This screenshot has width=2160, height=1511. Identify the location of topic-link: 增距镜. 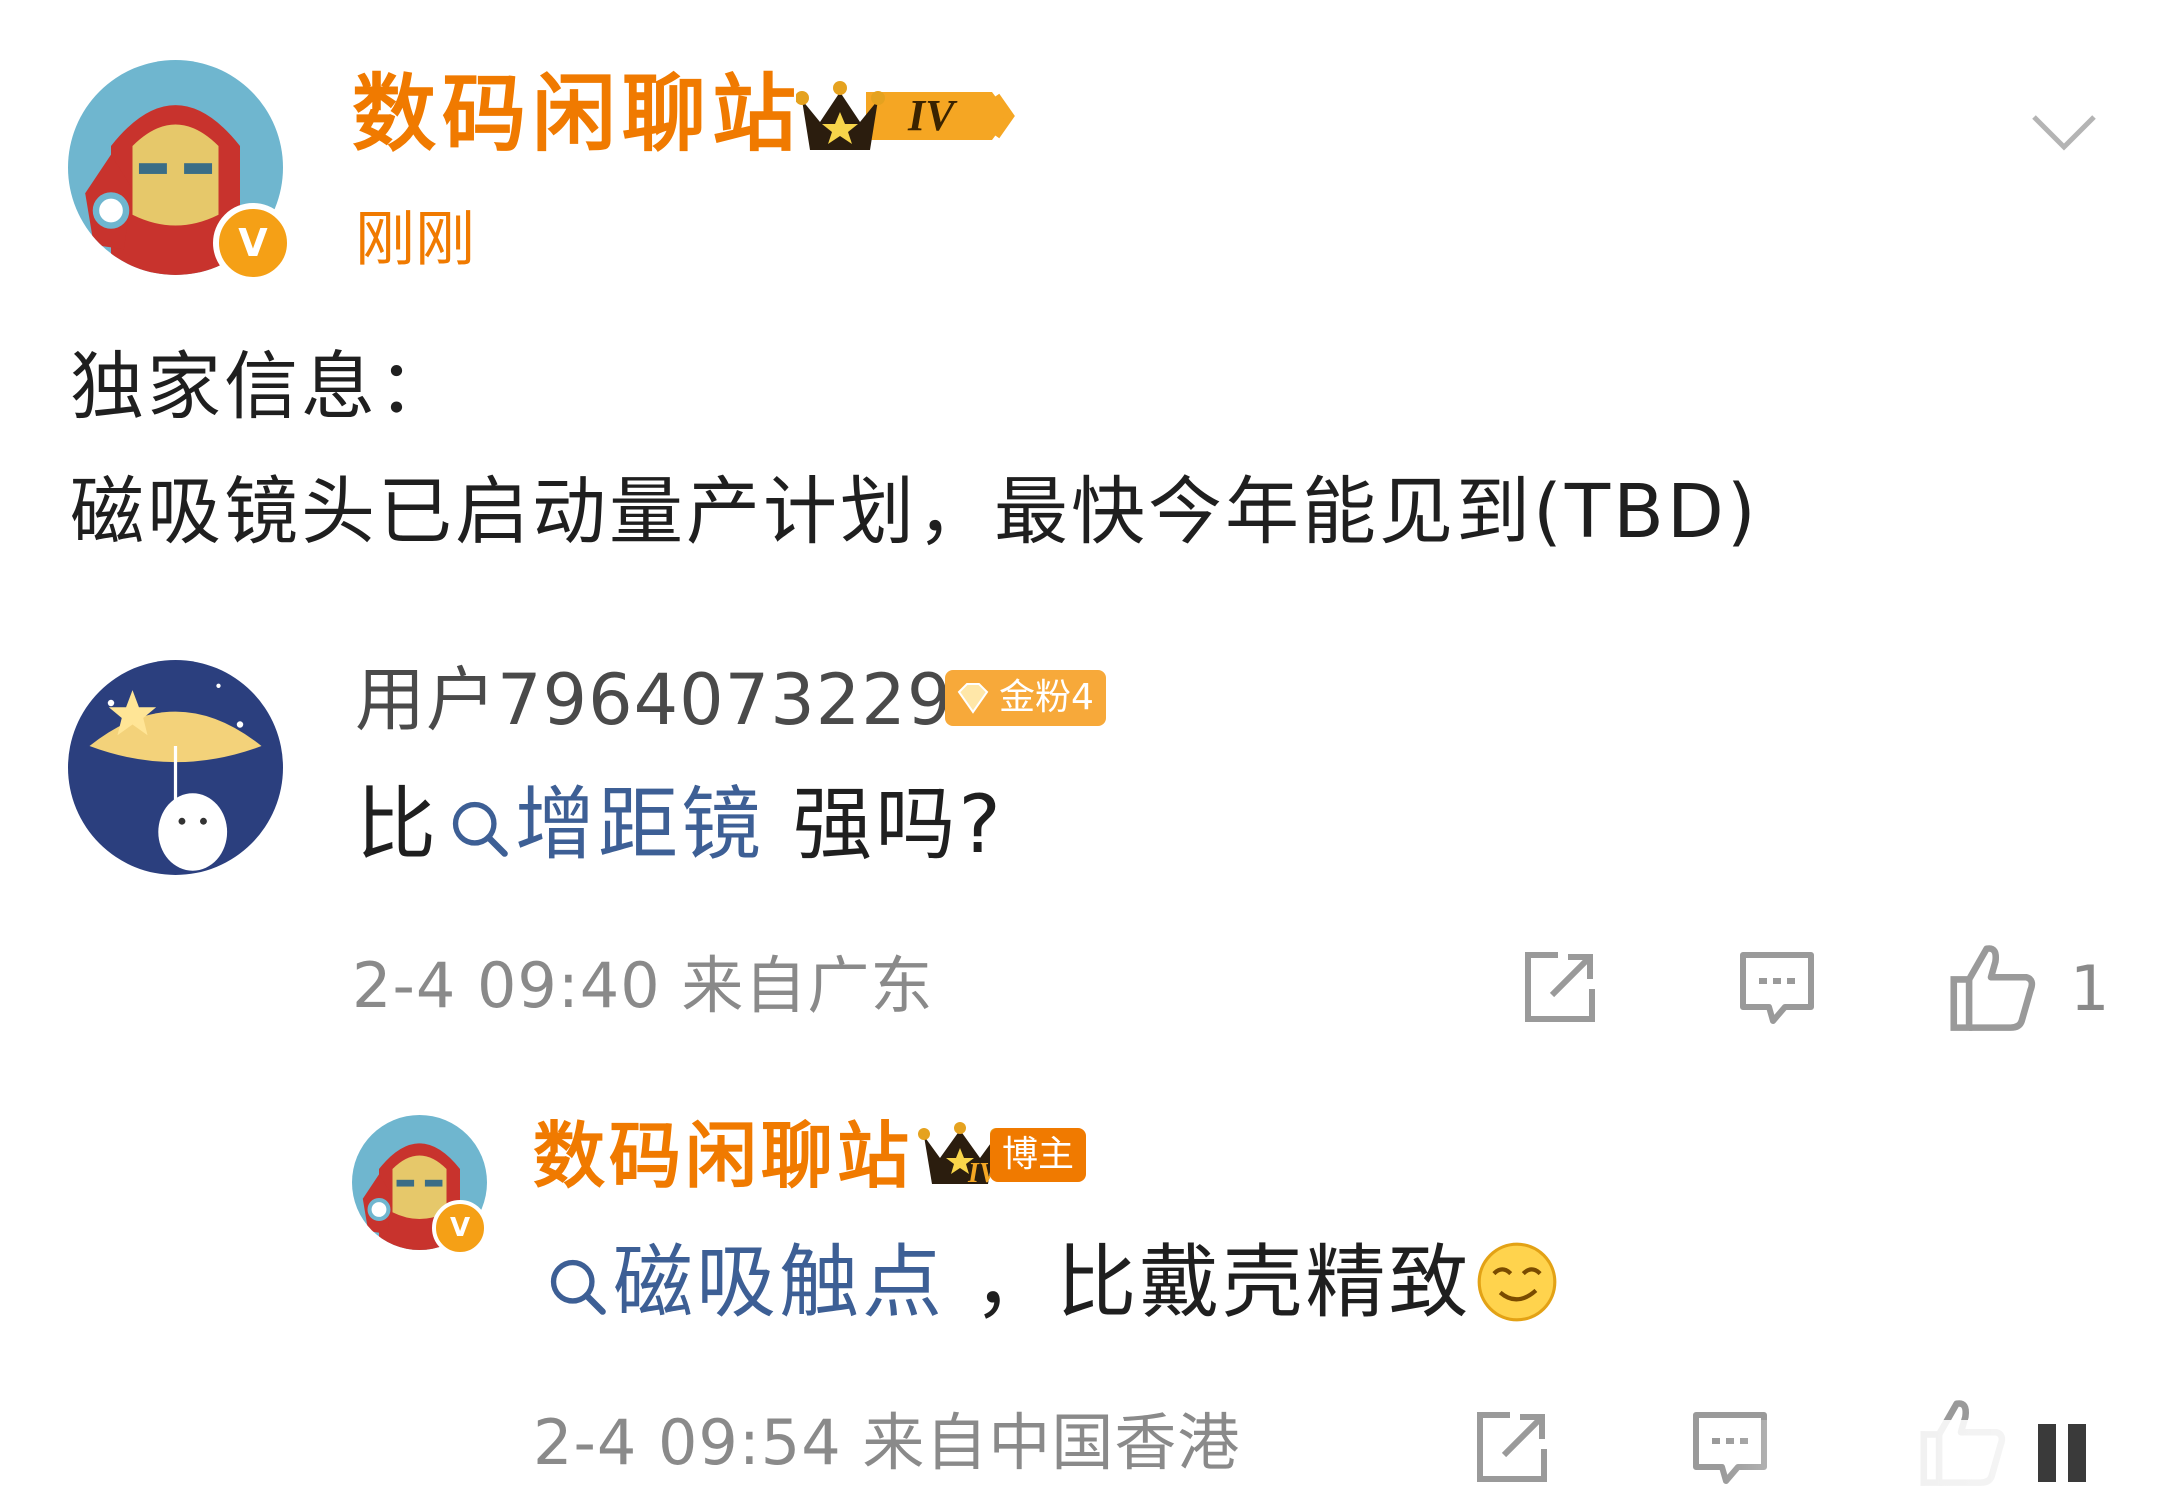
(601, 824).